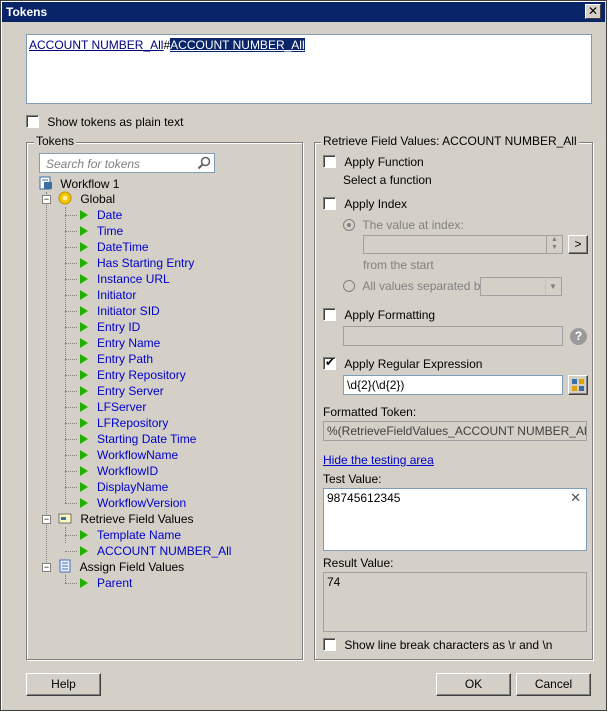 The width and height of the screenshot is (610, 721). What do you see at coordinates (426, 285) in the screenshot?
I see `all-values-label: All values separated by:` at bounding box center [426, 285].